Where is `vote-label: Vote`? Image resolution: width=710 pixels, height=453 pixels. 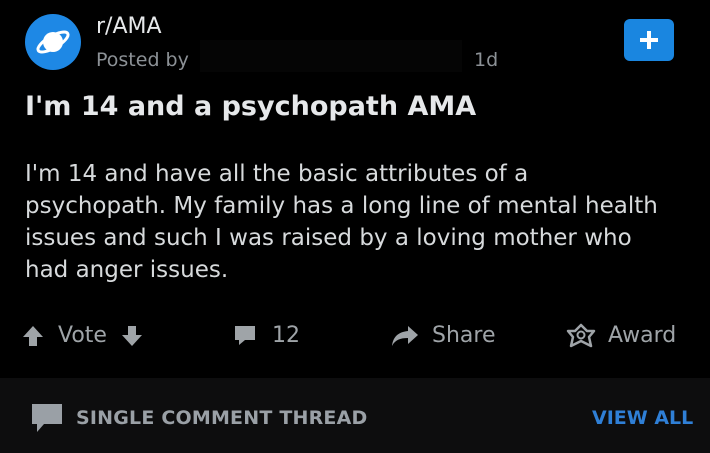
vote-label: Vote is located at coordinates (82, 335).